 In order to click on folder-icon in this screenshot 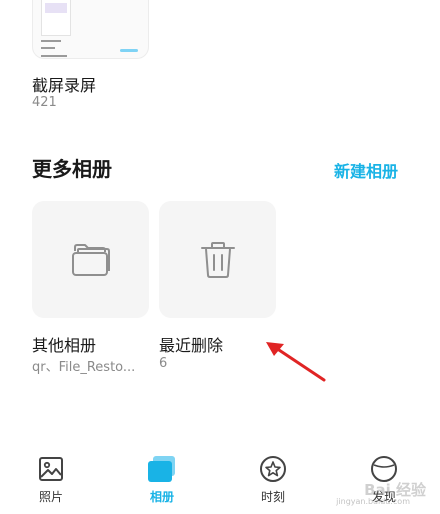, I will do `click(90, 259)`.